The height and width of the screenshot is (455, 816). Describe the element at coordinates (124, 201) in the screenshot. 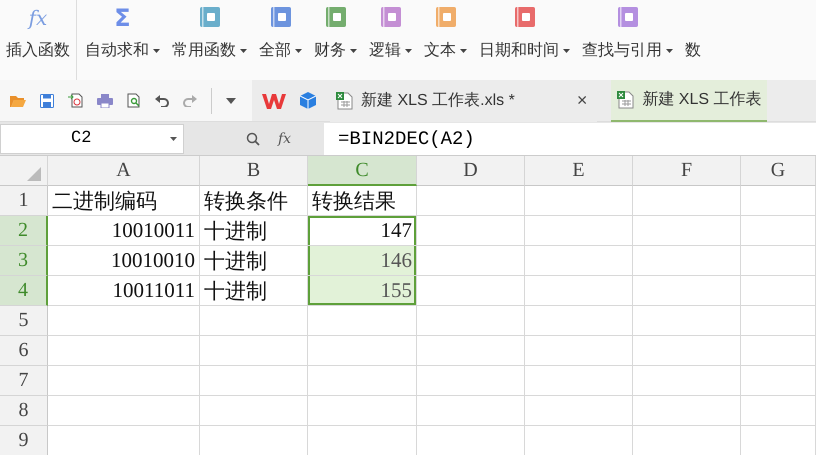

I see `table-cell: 二进制编码` at that location.